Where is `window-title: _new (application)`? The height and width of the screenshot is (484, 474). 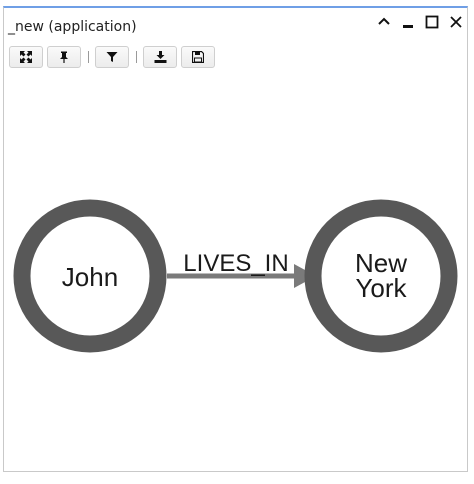
window-title: _new (application) is located at coordinates (72, 27).